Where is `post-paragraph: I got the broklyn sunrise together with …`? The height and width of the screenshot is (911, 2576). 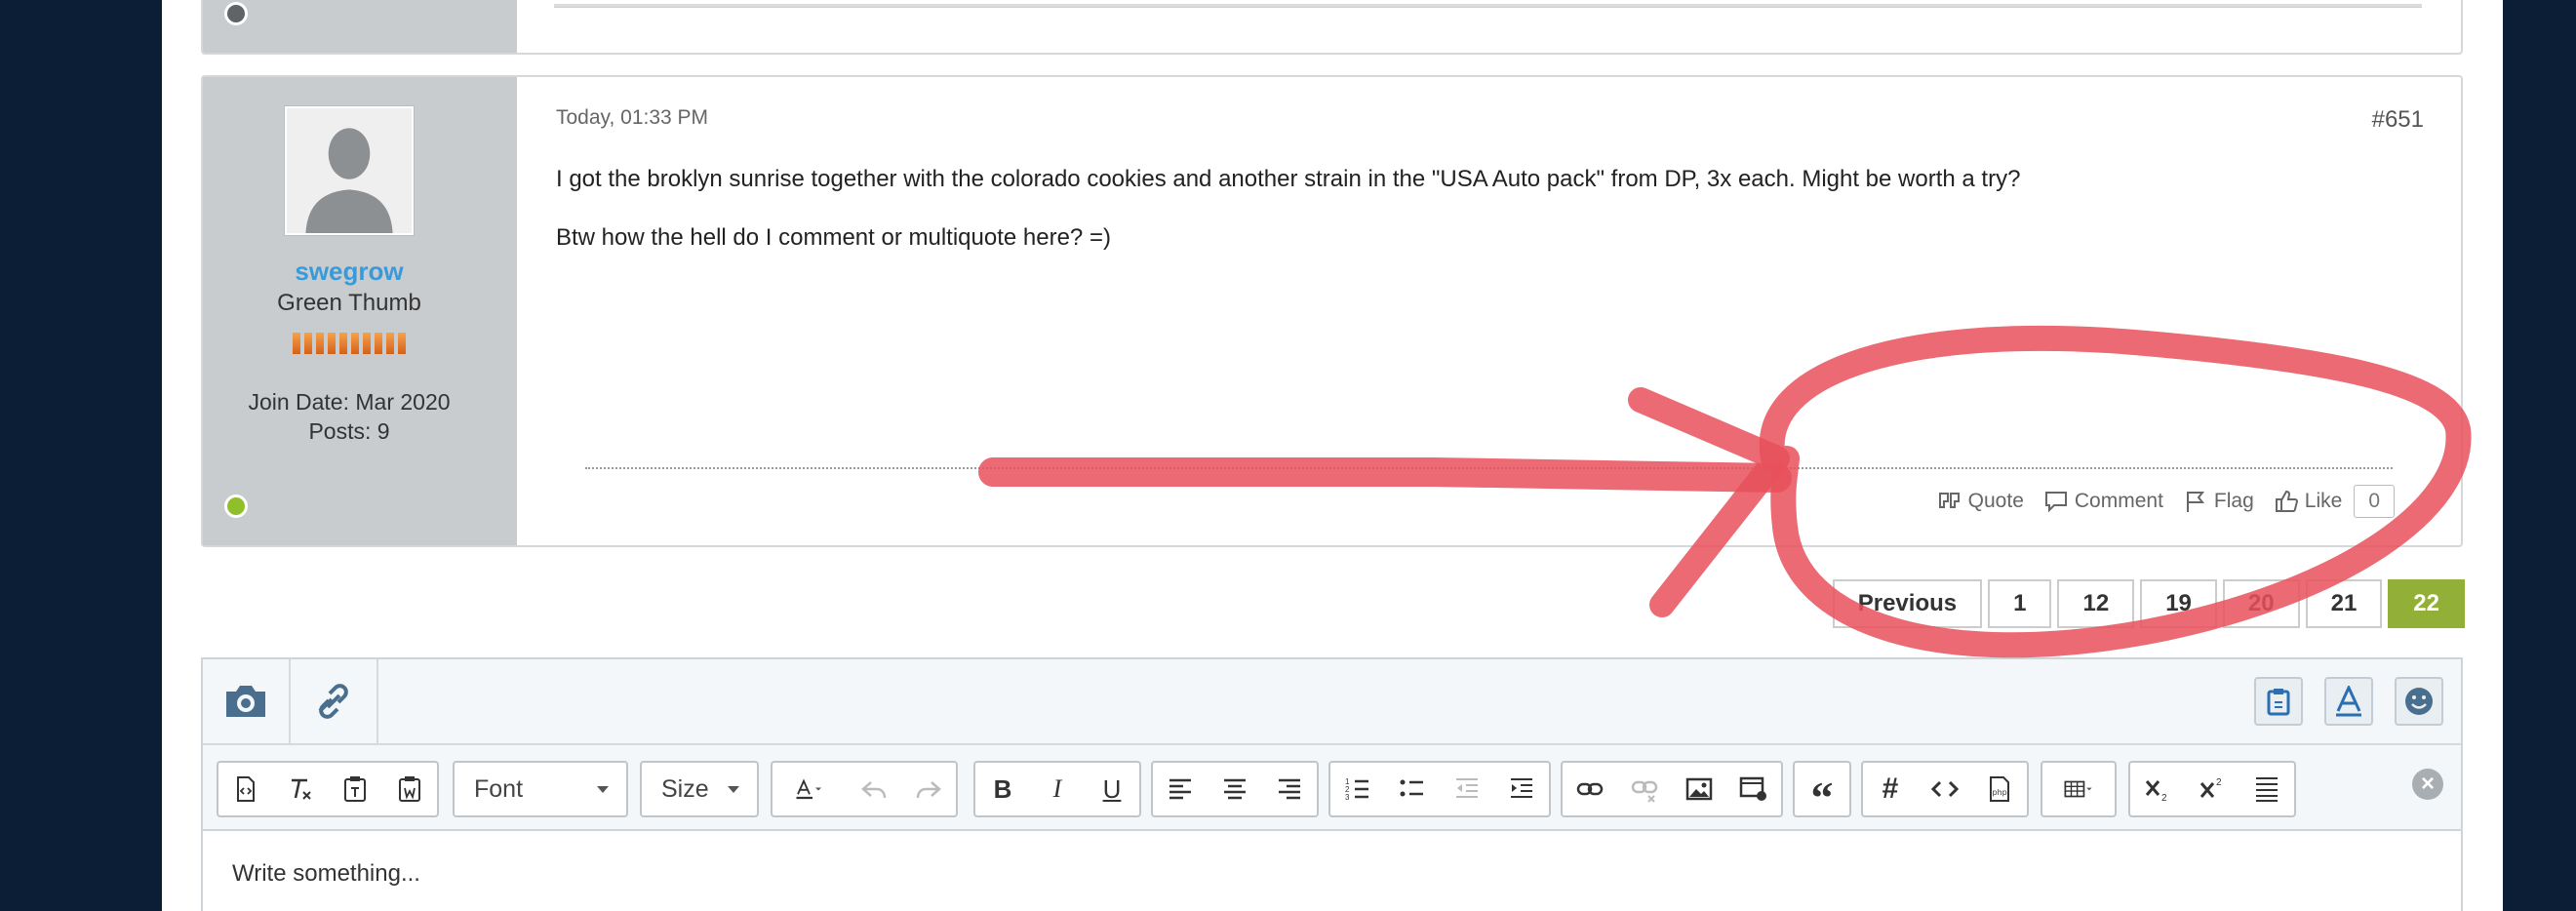 post-paragraph: I got the broklyn sunrise together with … is located at coordinates (1288, 179).